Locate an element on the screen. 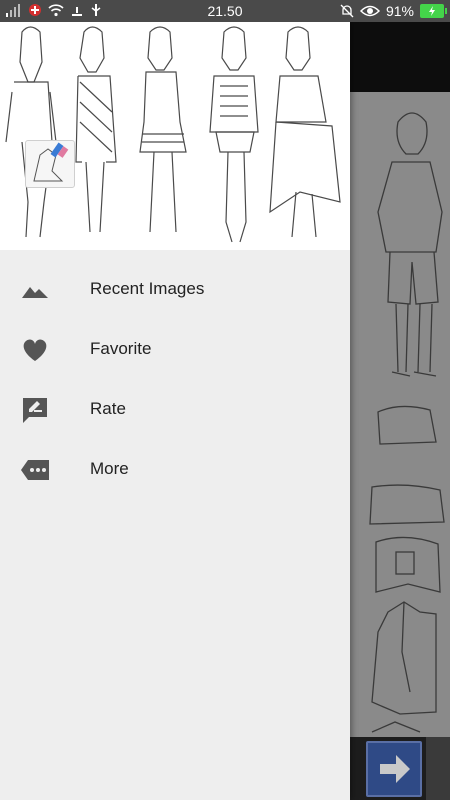 The height and width of the screenshot is (800, 450). menu-item-recent-images: Recent Images is located at coordinates (175, 290).